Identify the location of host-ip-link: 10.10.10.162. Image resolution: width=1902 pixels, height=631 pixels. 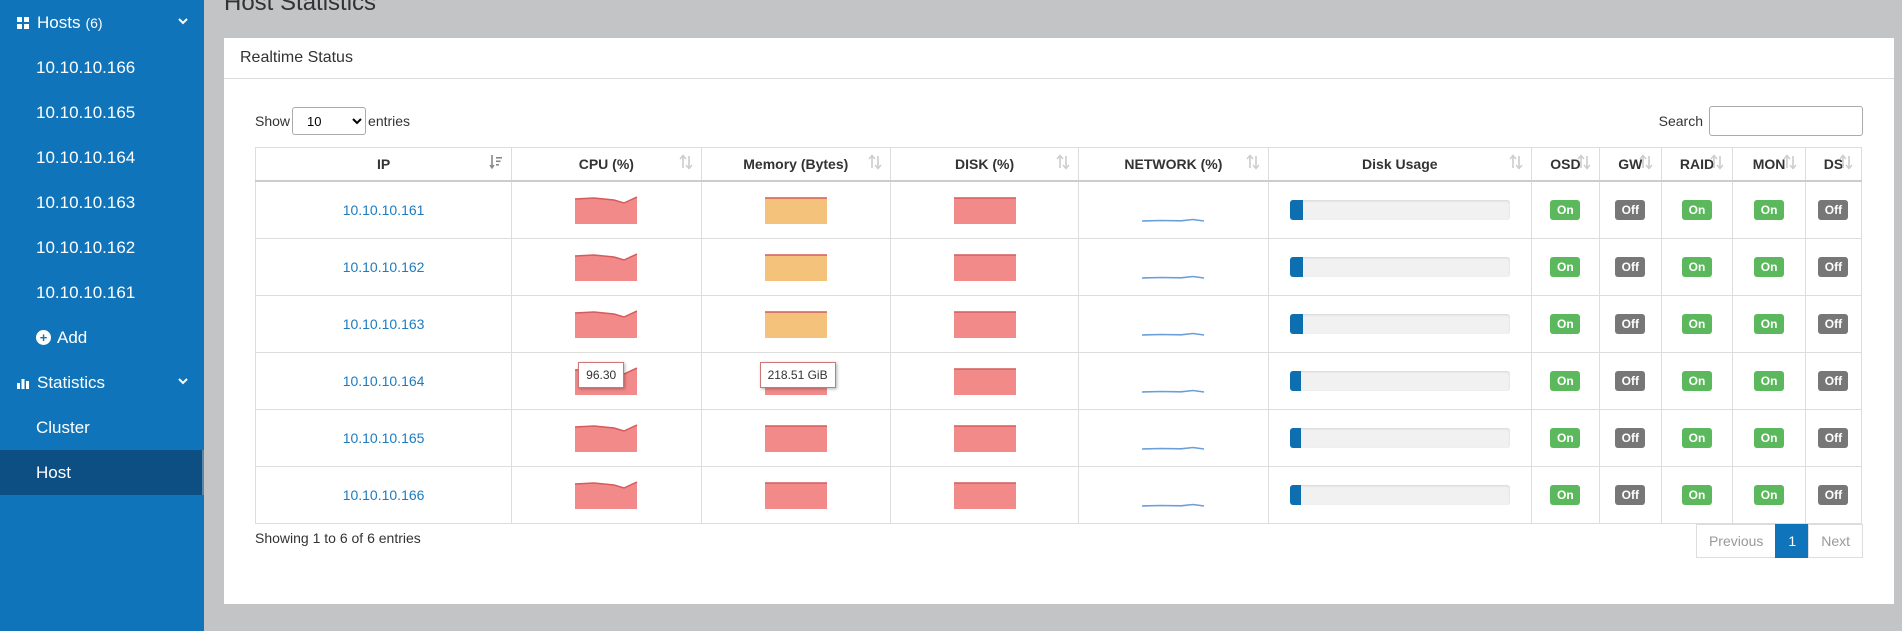
(384, 267).